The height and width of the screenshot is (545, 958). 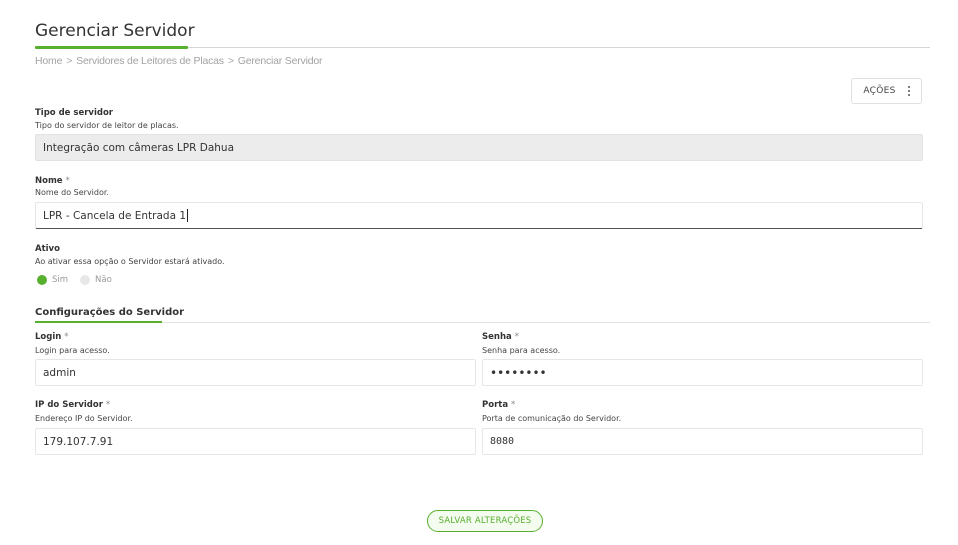 What do you see at coordinates (110, 312) in the screenshot?
I see `config-section-title: Configurações do Servidor` at bounding box center [110, 312].